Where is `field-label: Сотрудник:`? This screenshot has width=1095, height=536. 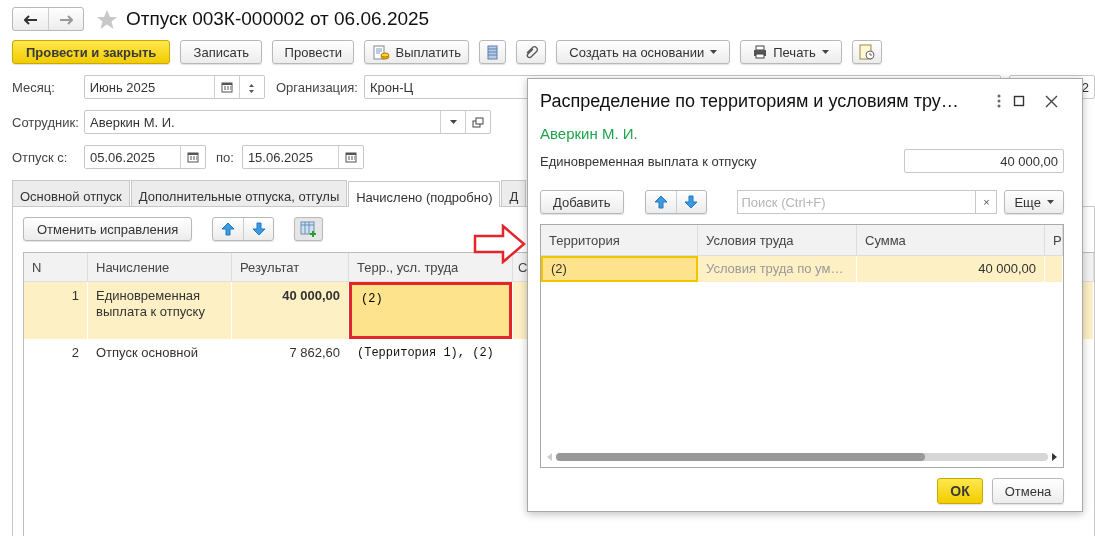 field-label: Сотрудник: is located at coordinates (46, 122).